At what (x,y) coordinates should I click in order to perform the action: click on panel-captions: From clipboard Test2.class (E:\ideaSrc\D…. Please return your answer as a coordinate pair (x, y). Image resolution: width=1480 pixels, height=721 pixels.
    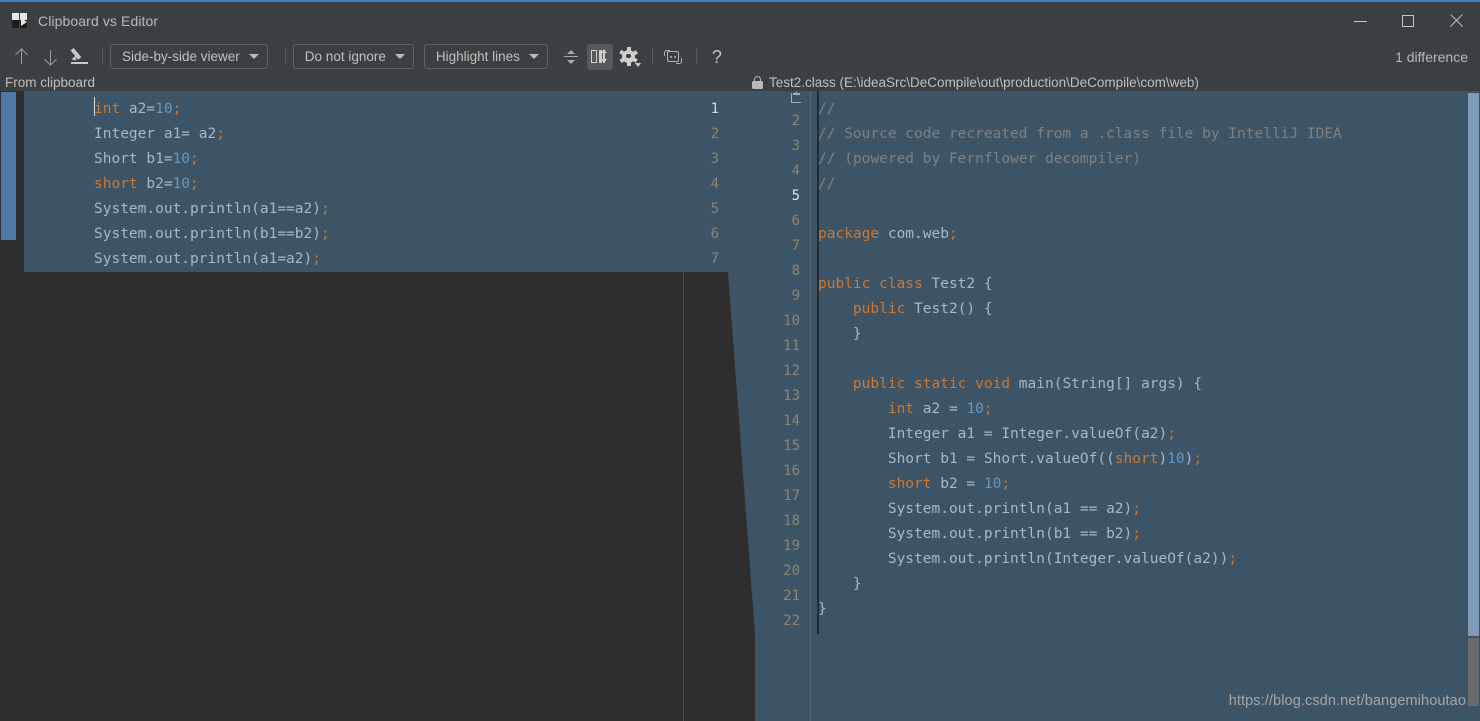
    Looking at the image, I should click on (740, 82).